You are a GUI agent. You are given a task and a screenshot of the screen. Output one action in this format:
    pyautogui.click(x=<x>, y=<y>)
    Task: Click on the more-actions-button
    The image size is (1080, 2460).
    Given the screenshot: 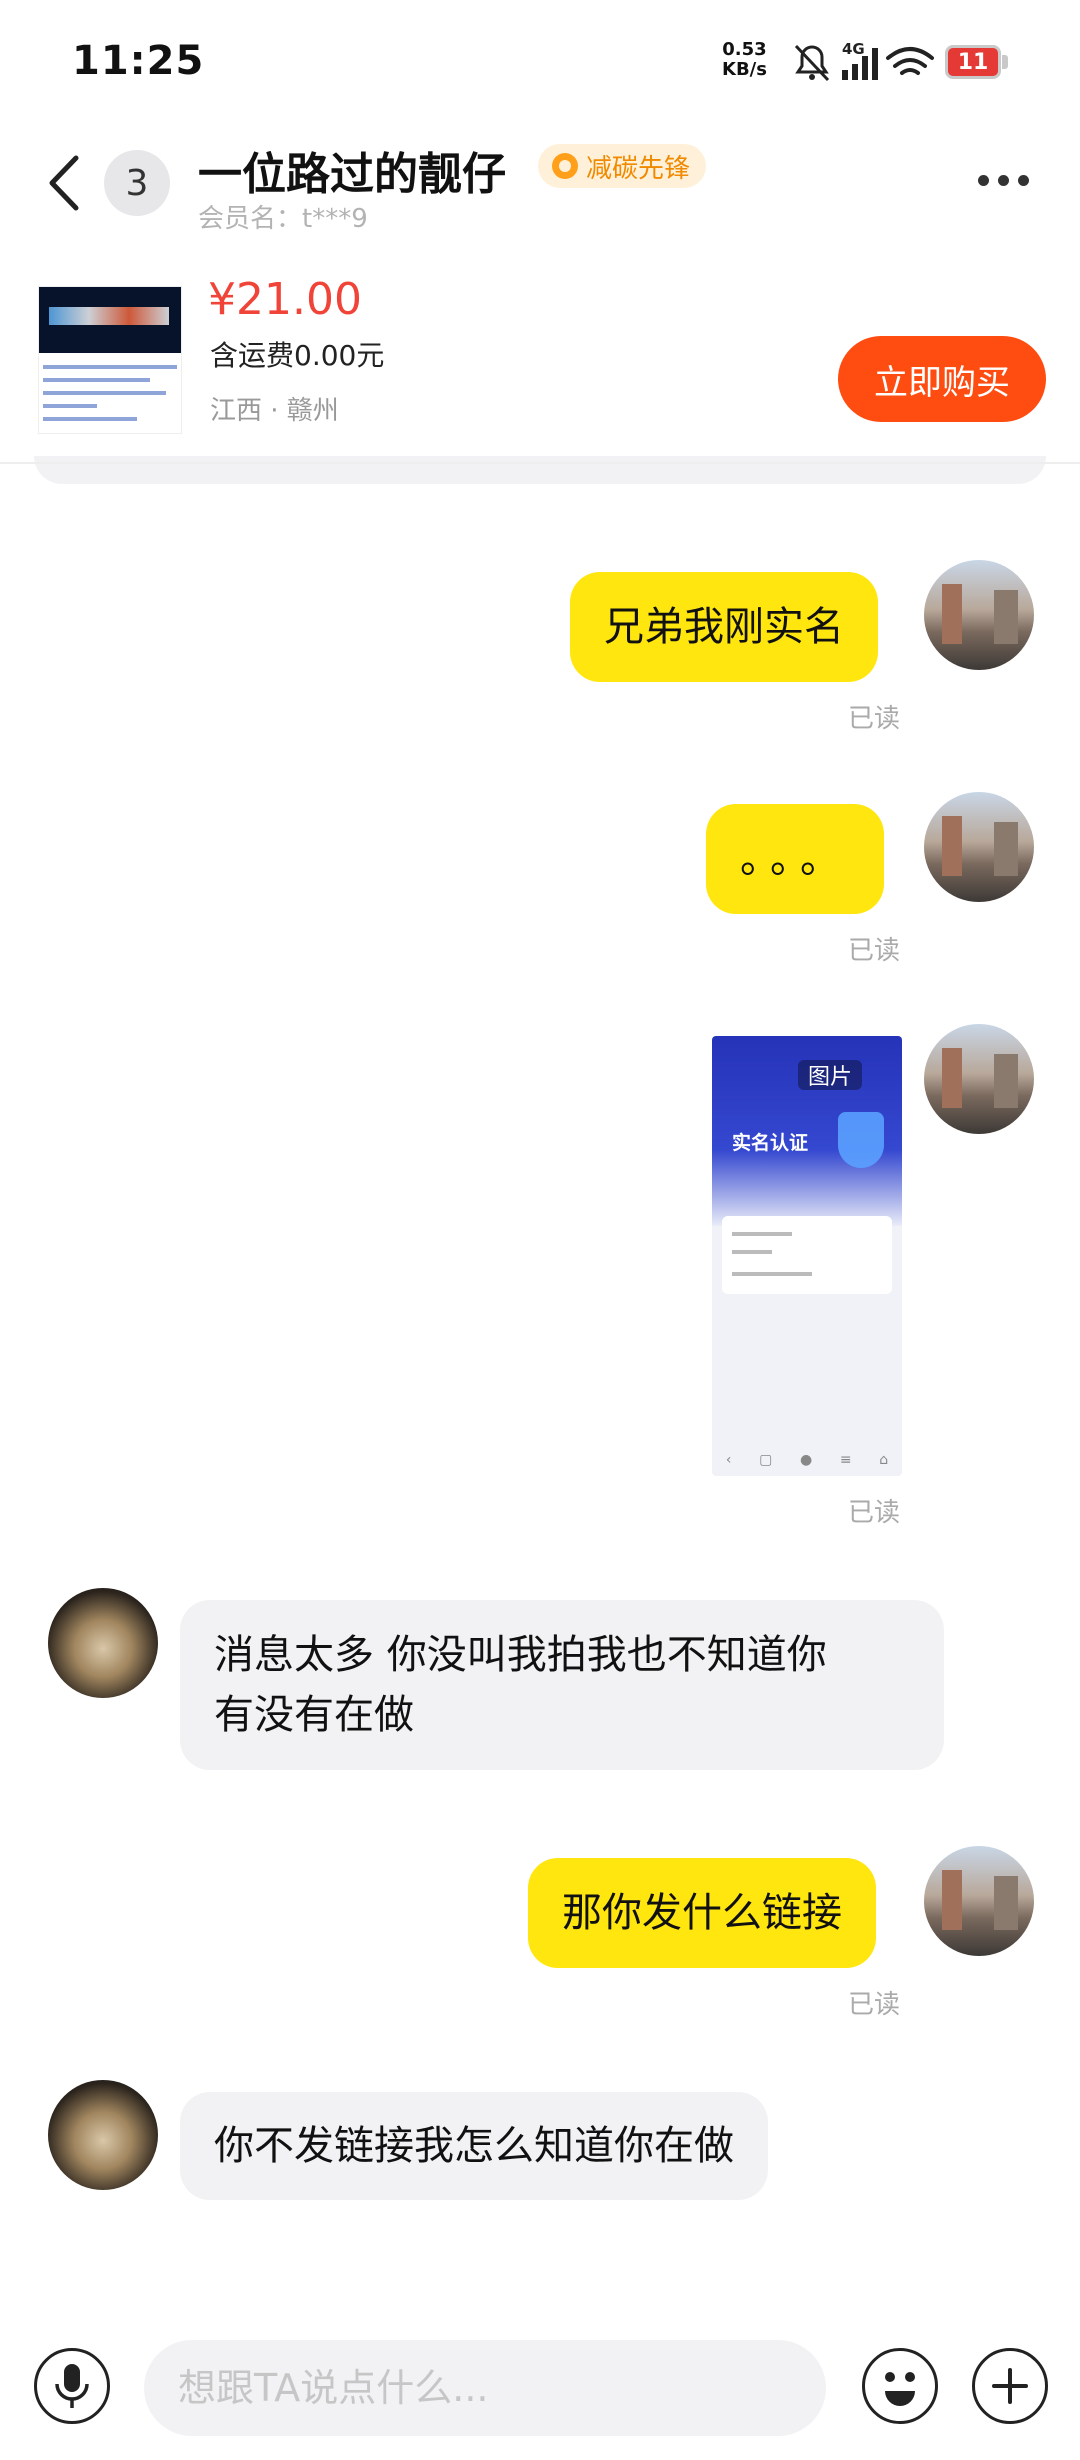 What is the action you would take?
    pyautogui.click(x=1010, y=2386)
    